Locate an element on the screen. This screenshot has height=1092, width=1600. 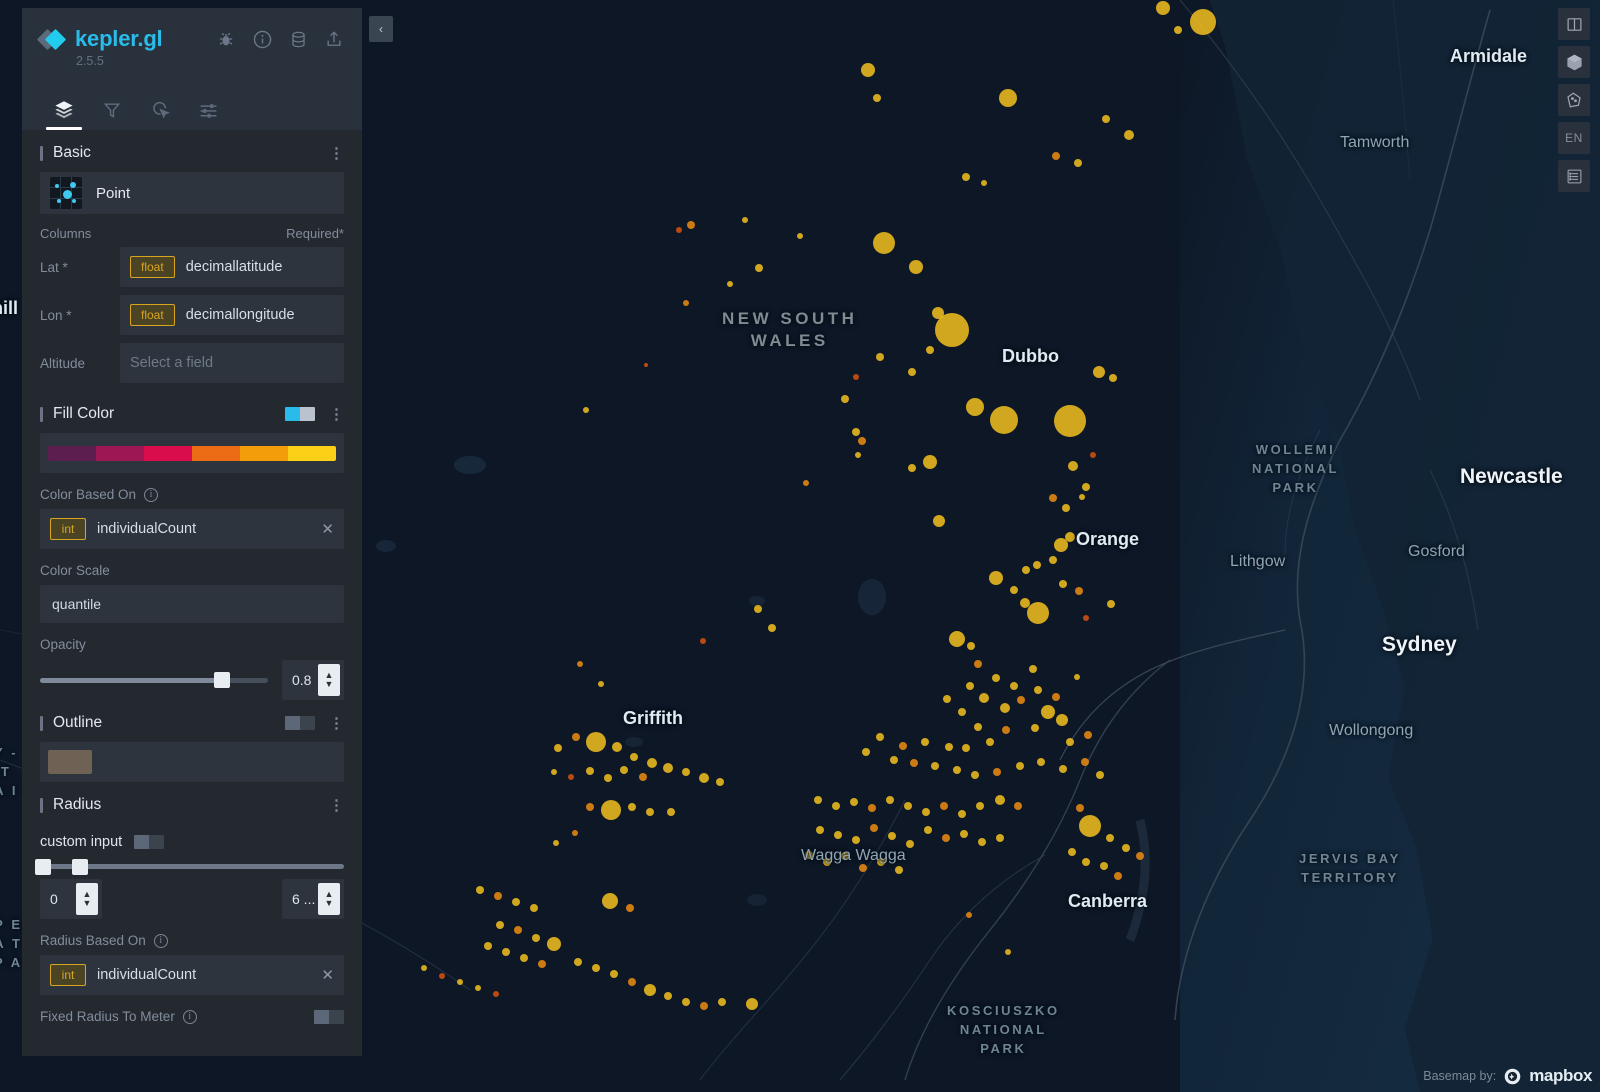
custom-input-toggle is located at coordinates (149, 842).